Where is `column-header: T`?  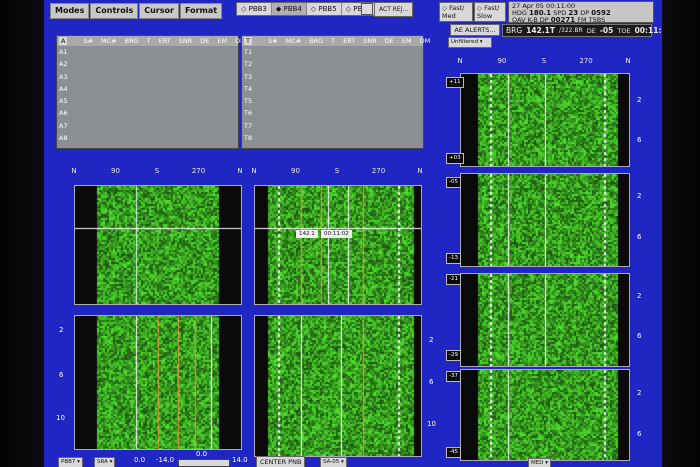
column-header: T is located at coordinates (148, 41).